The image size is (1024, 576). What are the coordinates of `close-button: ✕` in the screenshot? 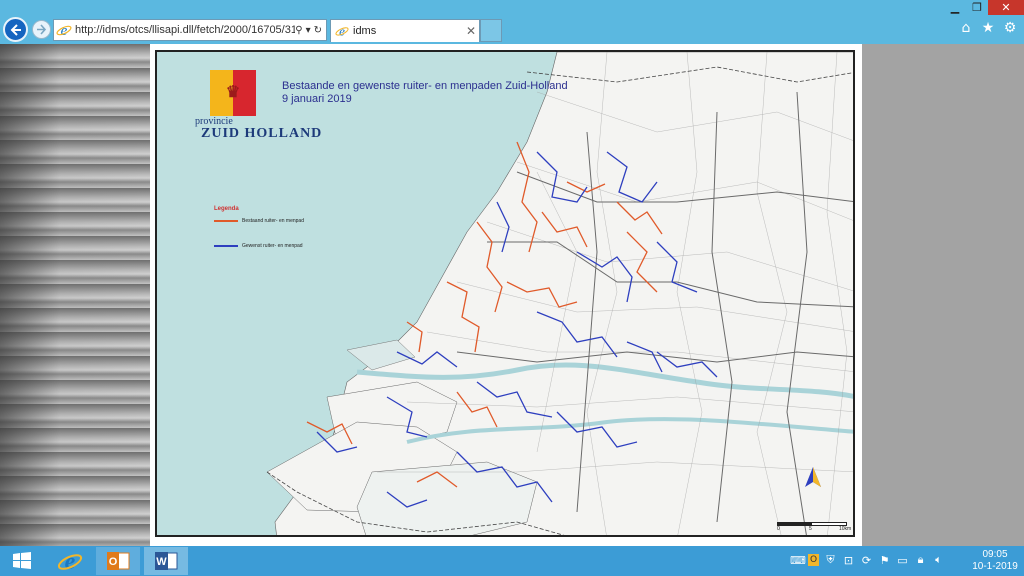 It's located at (1006, 7).